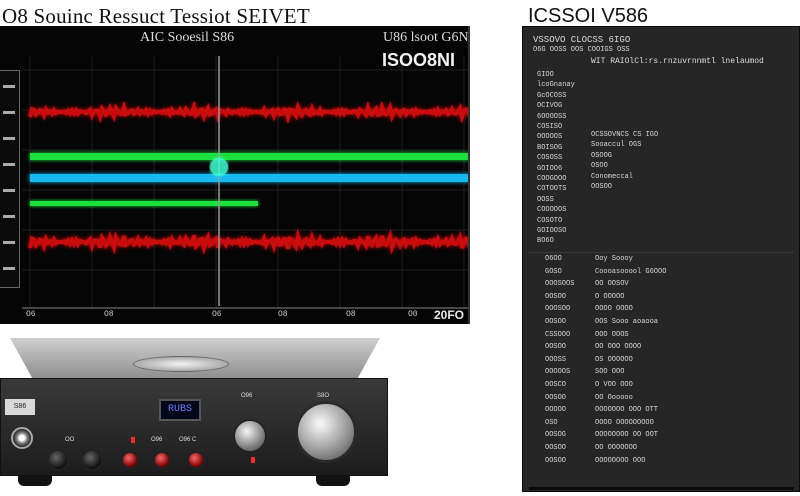 The height and width of the screenshot is (496, 800). Describe the element at coordinates (249, 156) in the screenshot. I see `green-trace-upper` at that location.